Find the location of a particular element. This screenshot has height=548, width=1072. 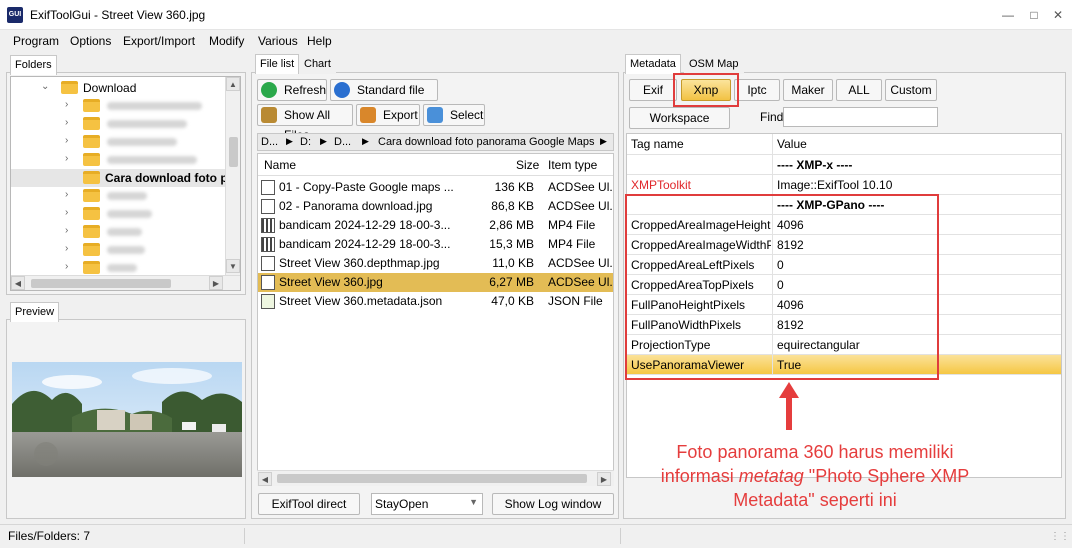

workspace-button: Workspace is located at coordinates (679, 118).